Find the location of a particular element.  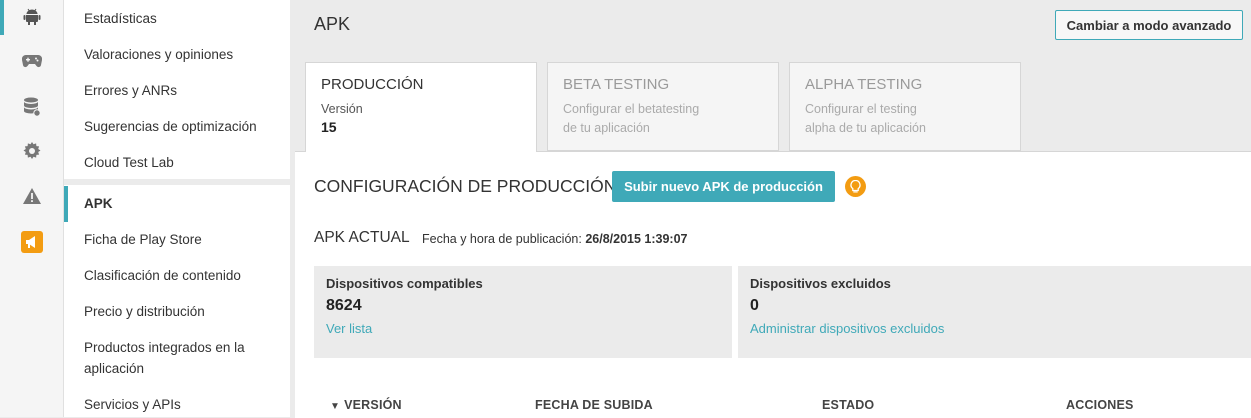

column-header-actions: ACCIONES is located at coordinates (1100, 405).